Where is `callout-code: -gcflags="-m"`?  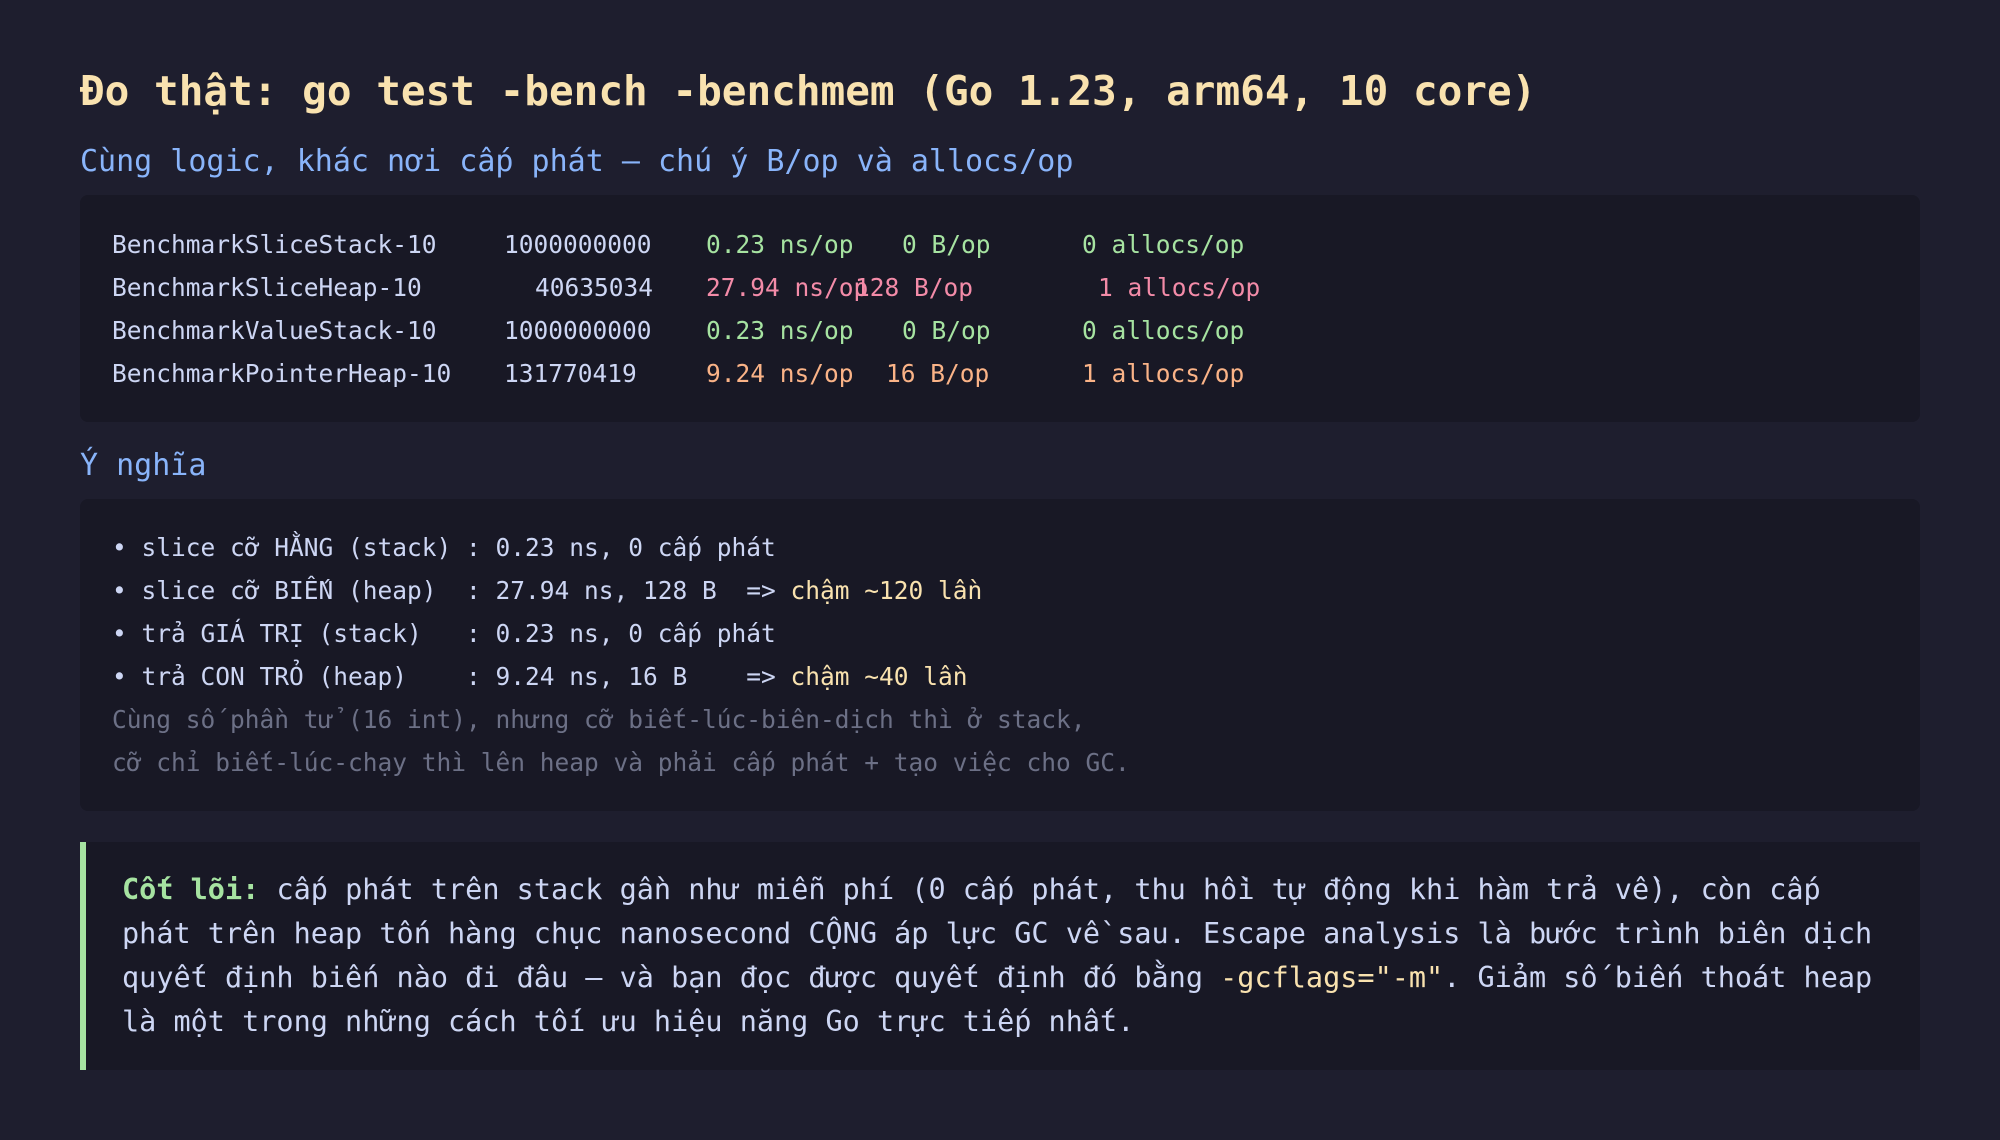 callout-code: -gcflags="-m" is located at coordinates (1332, 977).